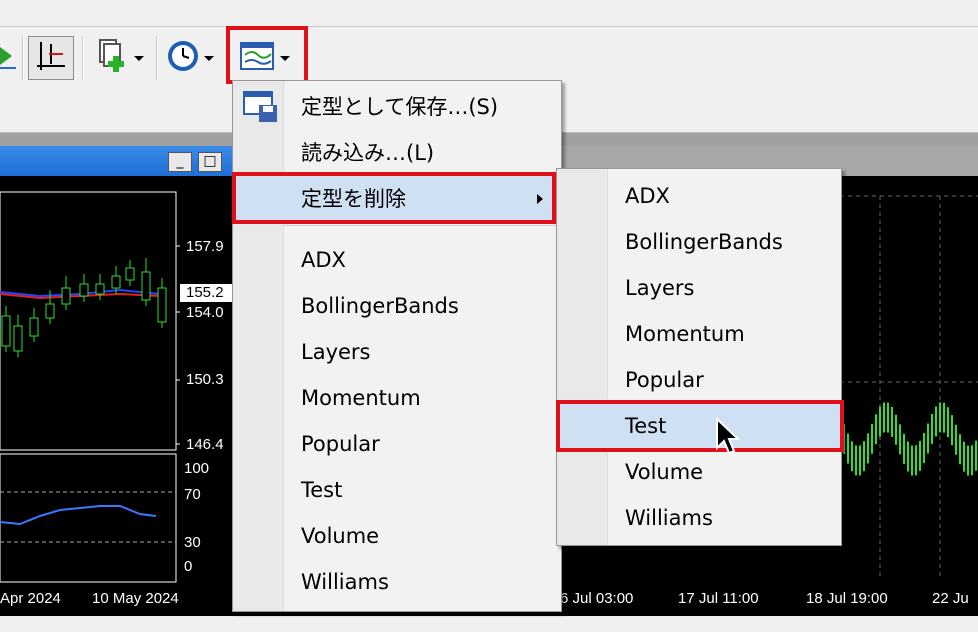 The width and height of the screenshot is (978, 632). I want to click on menu-separator, so click(420, 225).